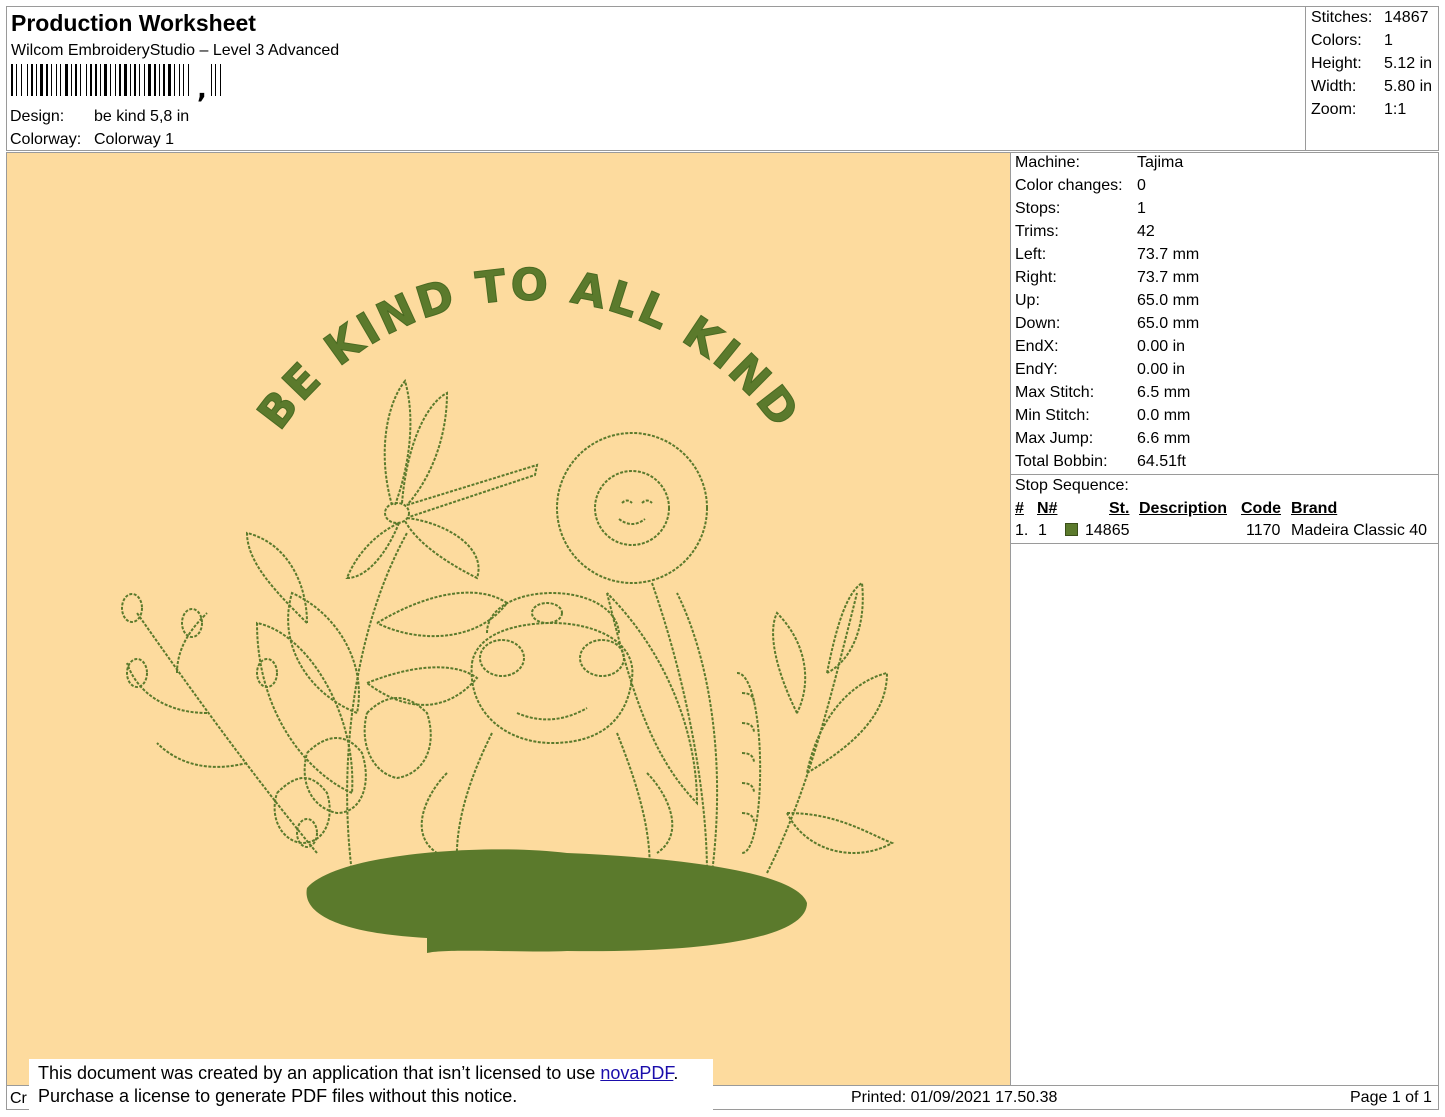  Describe the element at coordinates (1372, 63) in the screenshot. I see `stat-height: Height: 5.12 in` at that location.